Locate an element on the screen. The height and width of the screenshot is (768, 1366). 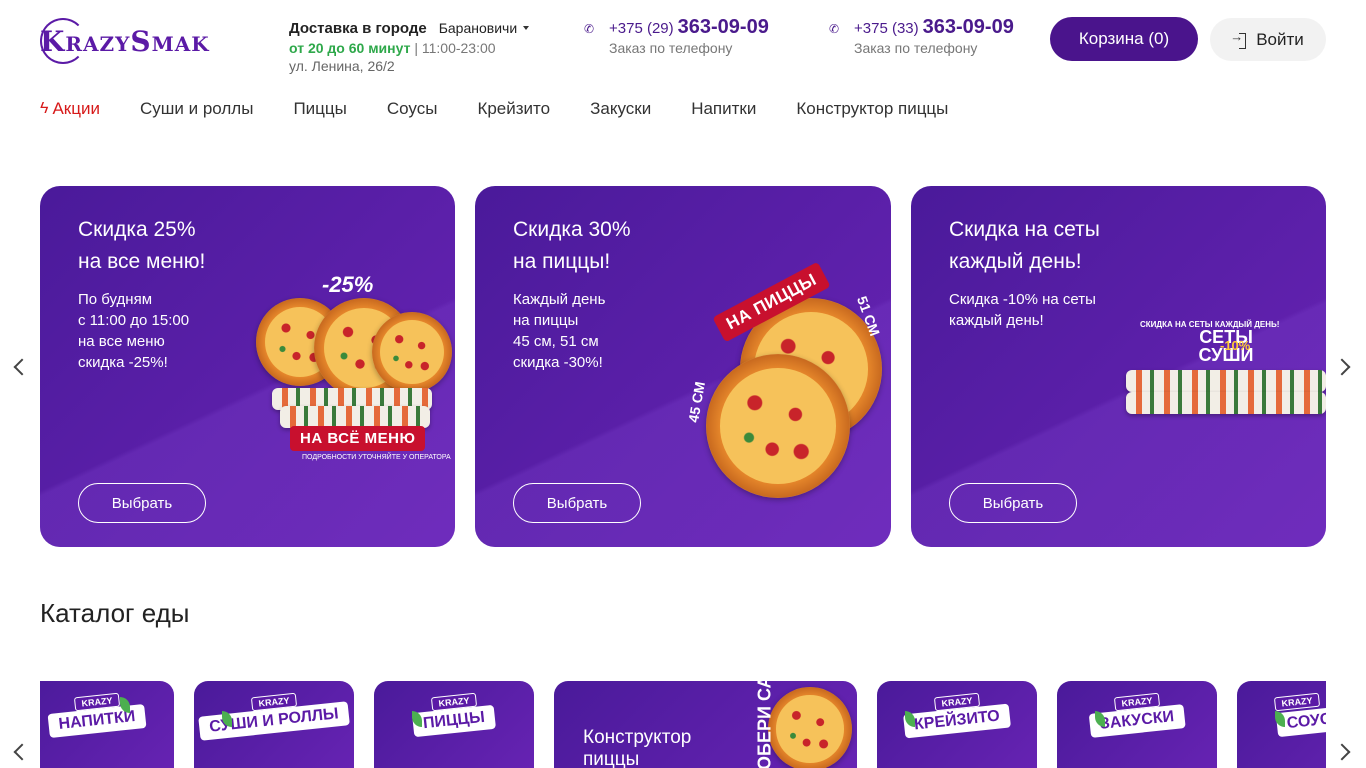
city-selector: Барановичи is located at coordinates (484, 28).